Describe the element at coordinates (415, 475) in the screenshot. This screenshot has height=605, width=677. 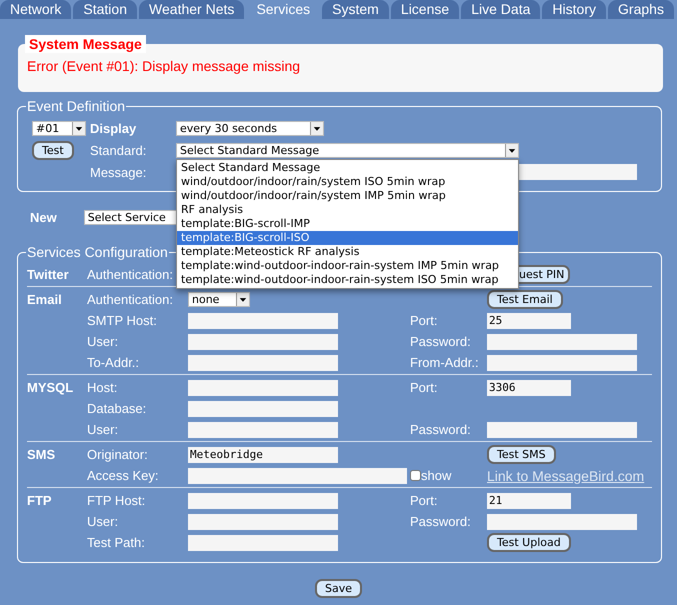
I see `show-checkbox` at that location.